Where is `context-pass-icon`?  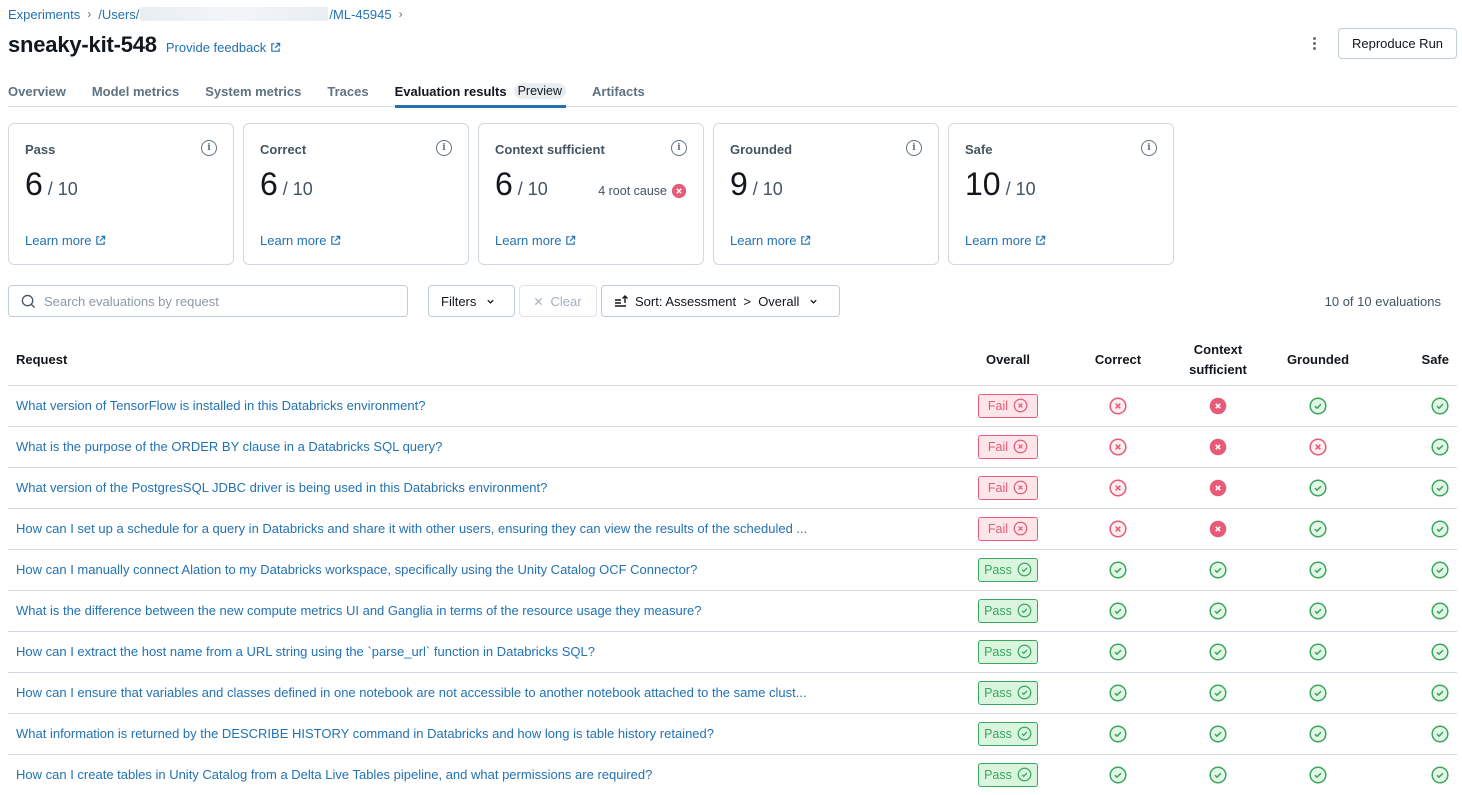 context-pass-icon is located at coordinates (1218, 569).